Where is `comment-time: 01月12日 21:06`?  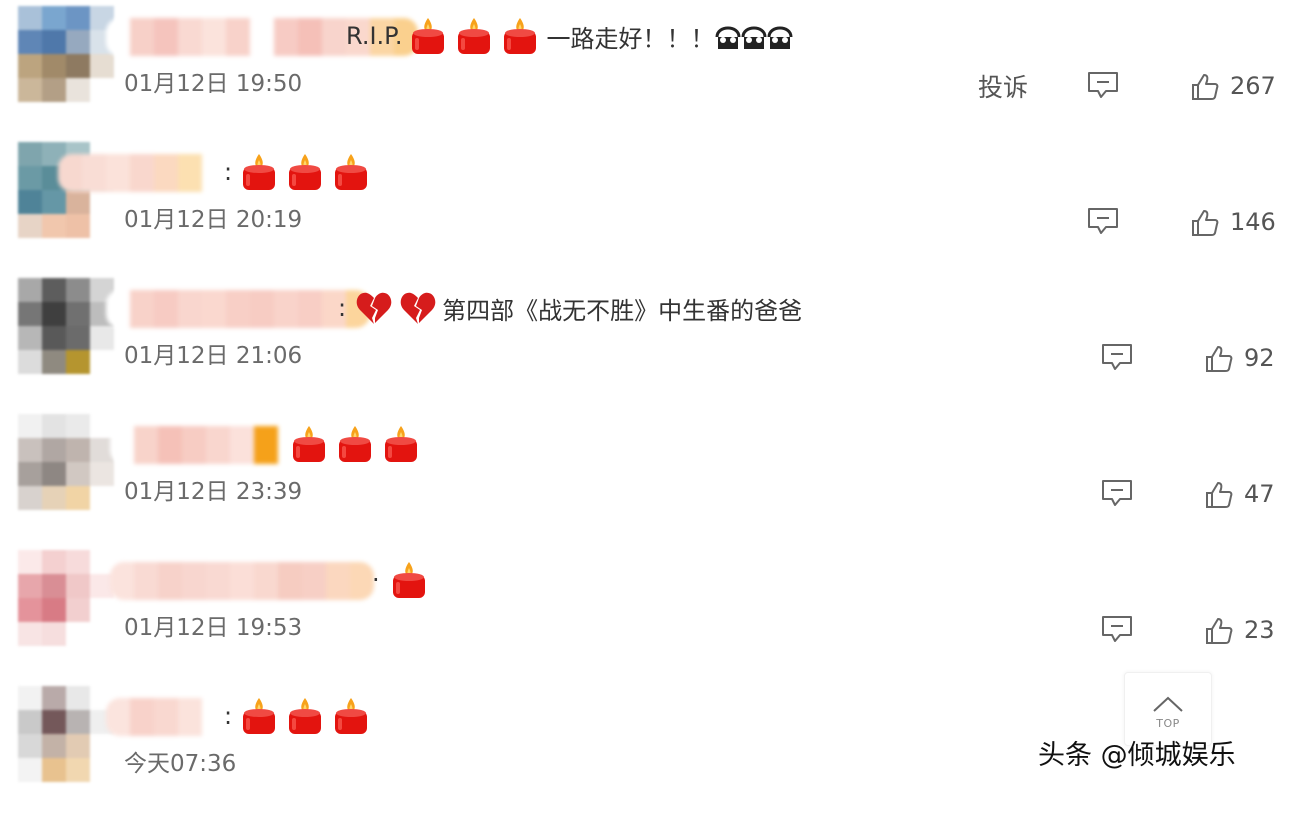 comment-time: 01月12日 21:06 is located at coordinates (213, 356).